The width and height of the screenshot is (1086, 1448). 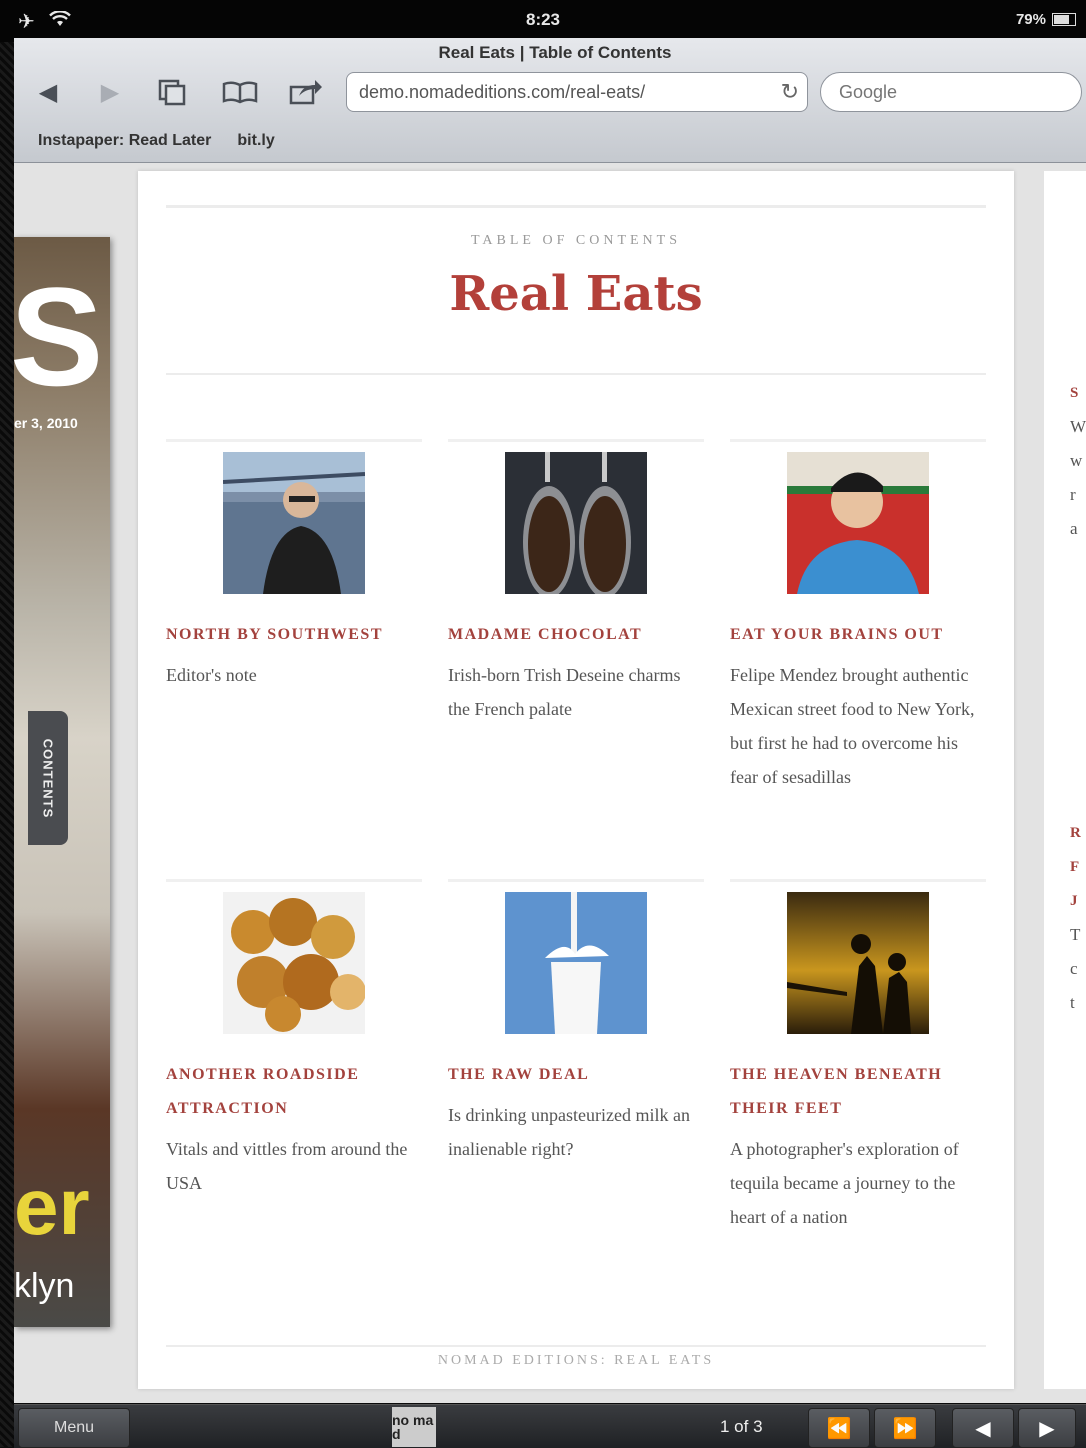 What do you see at coordinates (1074, 528) in the screenshot?
I see `next-page-fragment: a` at bounding box center [1074, 528].